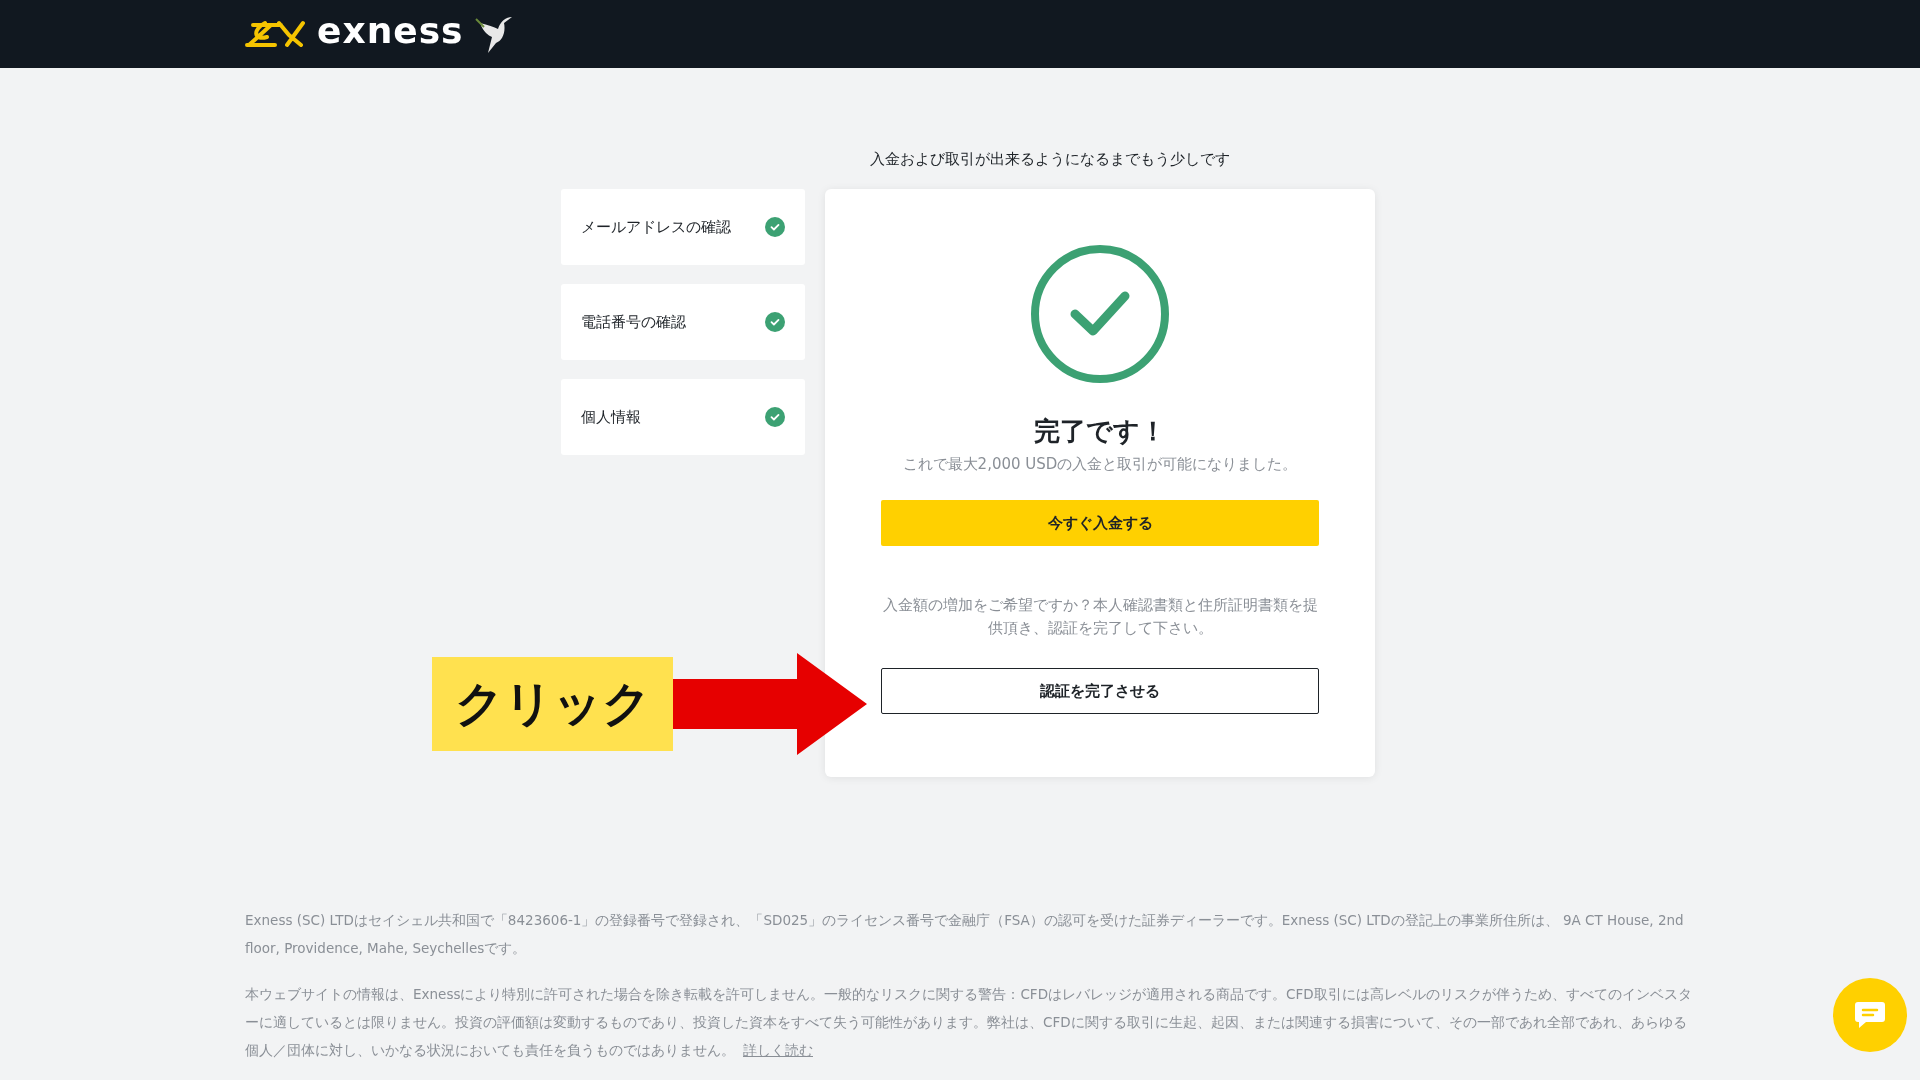 This screenshot has height=1080, width=1920. What do you see at coordinates (1870, 1015) in the screenshot?
I see `chat-icon` at bounding box center [1870, 1015].